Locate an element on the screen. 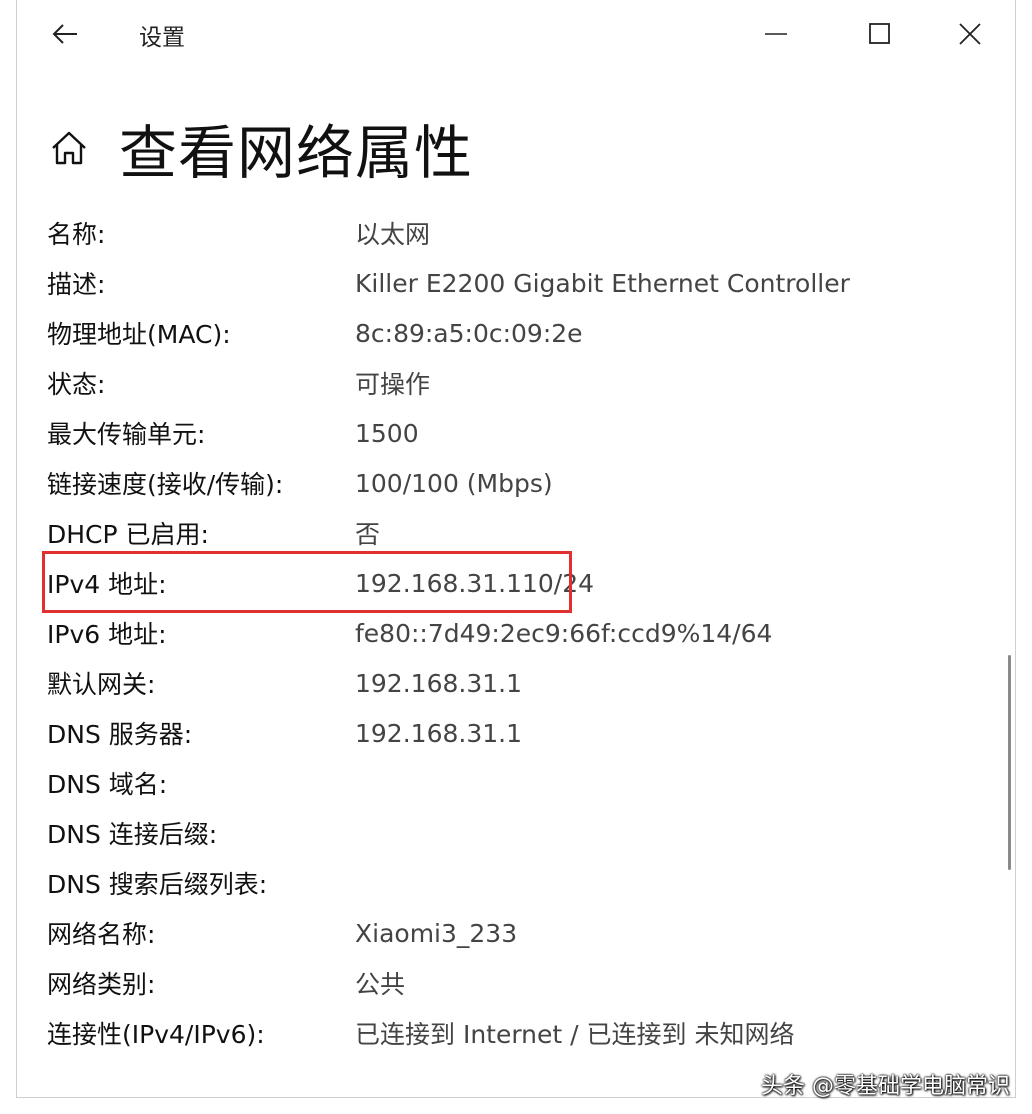  property-label: 状态: is located at coordinates (76, 384).